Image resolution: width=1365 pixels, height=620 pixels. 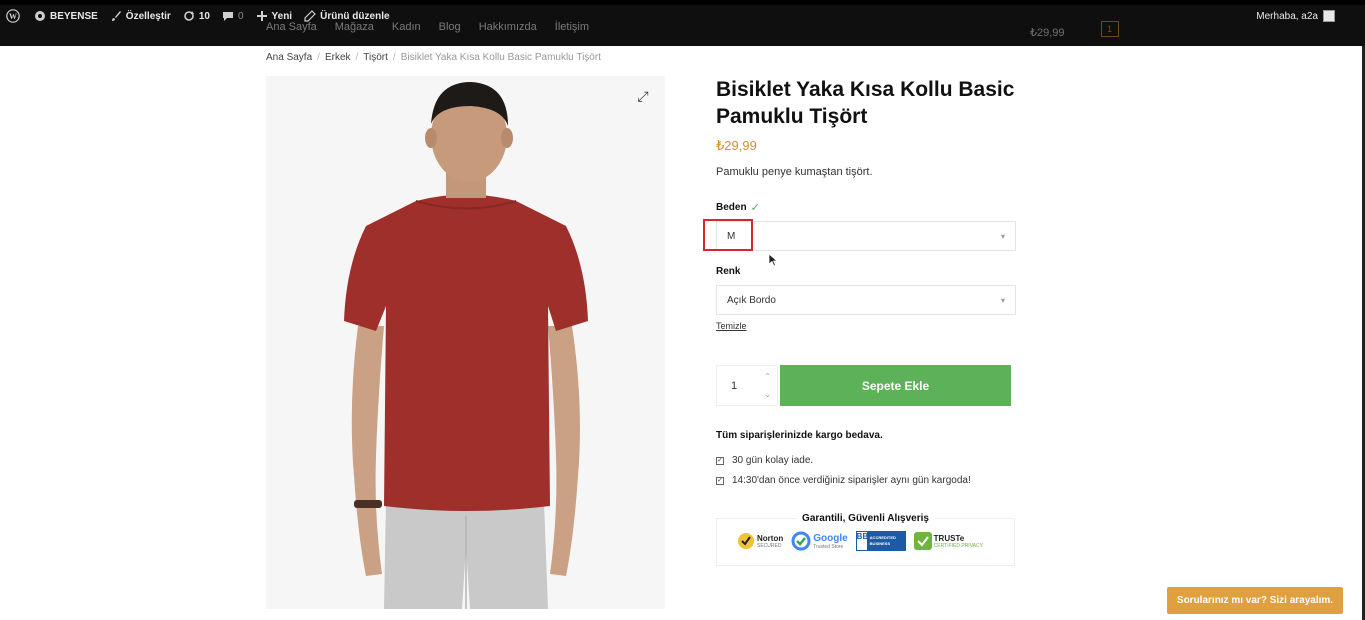 What do you see at coordinates (116, 16) in the screenshot?
I see `brush-icon` at bounding box center [116, 16].